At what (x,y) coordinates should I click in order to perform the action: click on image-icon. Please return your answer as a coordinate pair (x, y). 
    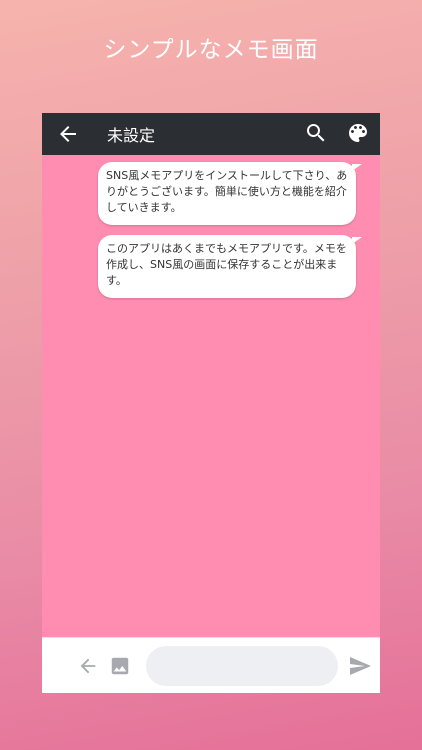
    Looking at the image, I should click on (120, 666).